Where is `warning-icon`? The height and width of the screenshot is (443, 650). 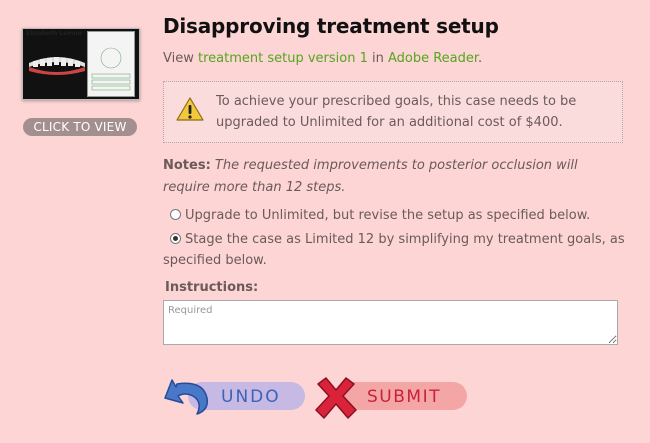
warning-icon is located at coordinates (190, 109).